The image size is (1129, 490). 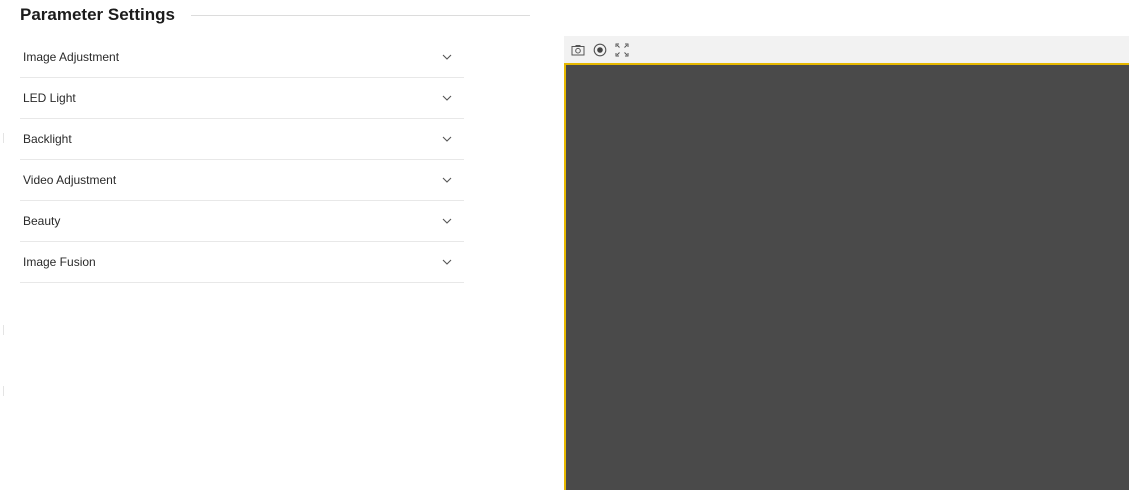 What do you see at coordinates (622, 50) in the screenshot?
I see `fullscreen-icon` at bounding box center [622, 50].